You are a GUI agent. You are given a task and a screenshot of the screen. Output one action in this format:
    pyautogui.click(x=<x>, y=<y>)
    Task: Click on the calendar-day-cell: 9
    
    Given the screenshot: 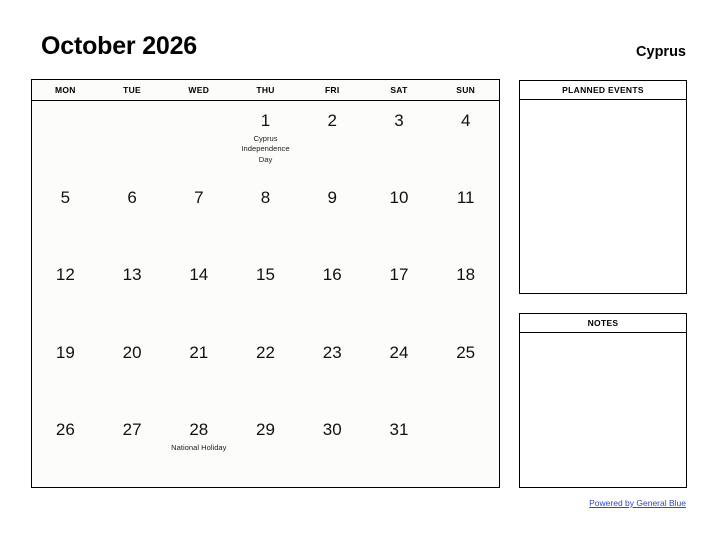 What is the action you would take?
    pyautogui.click(x=332, y=216)
    